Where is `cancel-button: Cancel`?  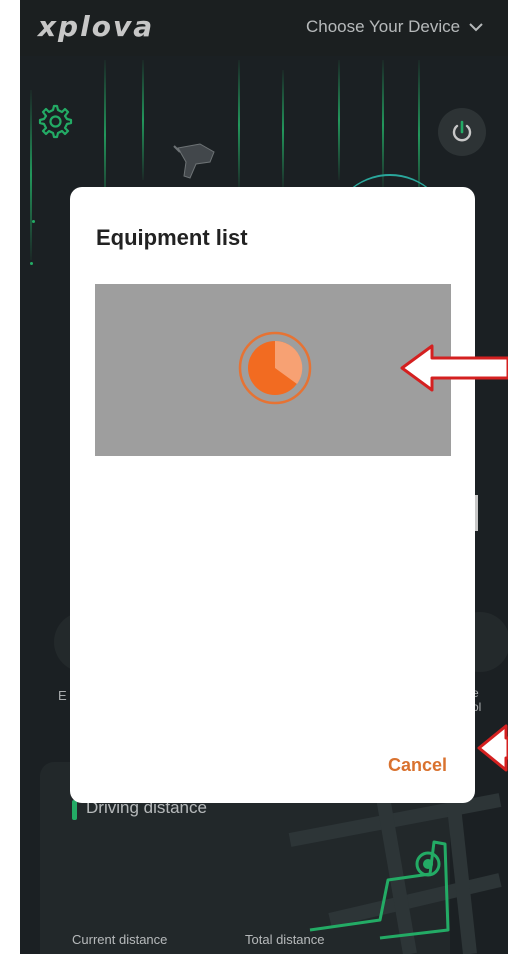
cancel-button: Cancel is located at coordinates (417, 765).